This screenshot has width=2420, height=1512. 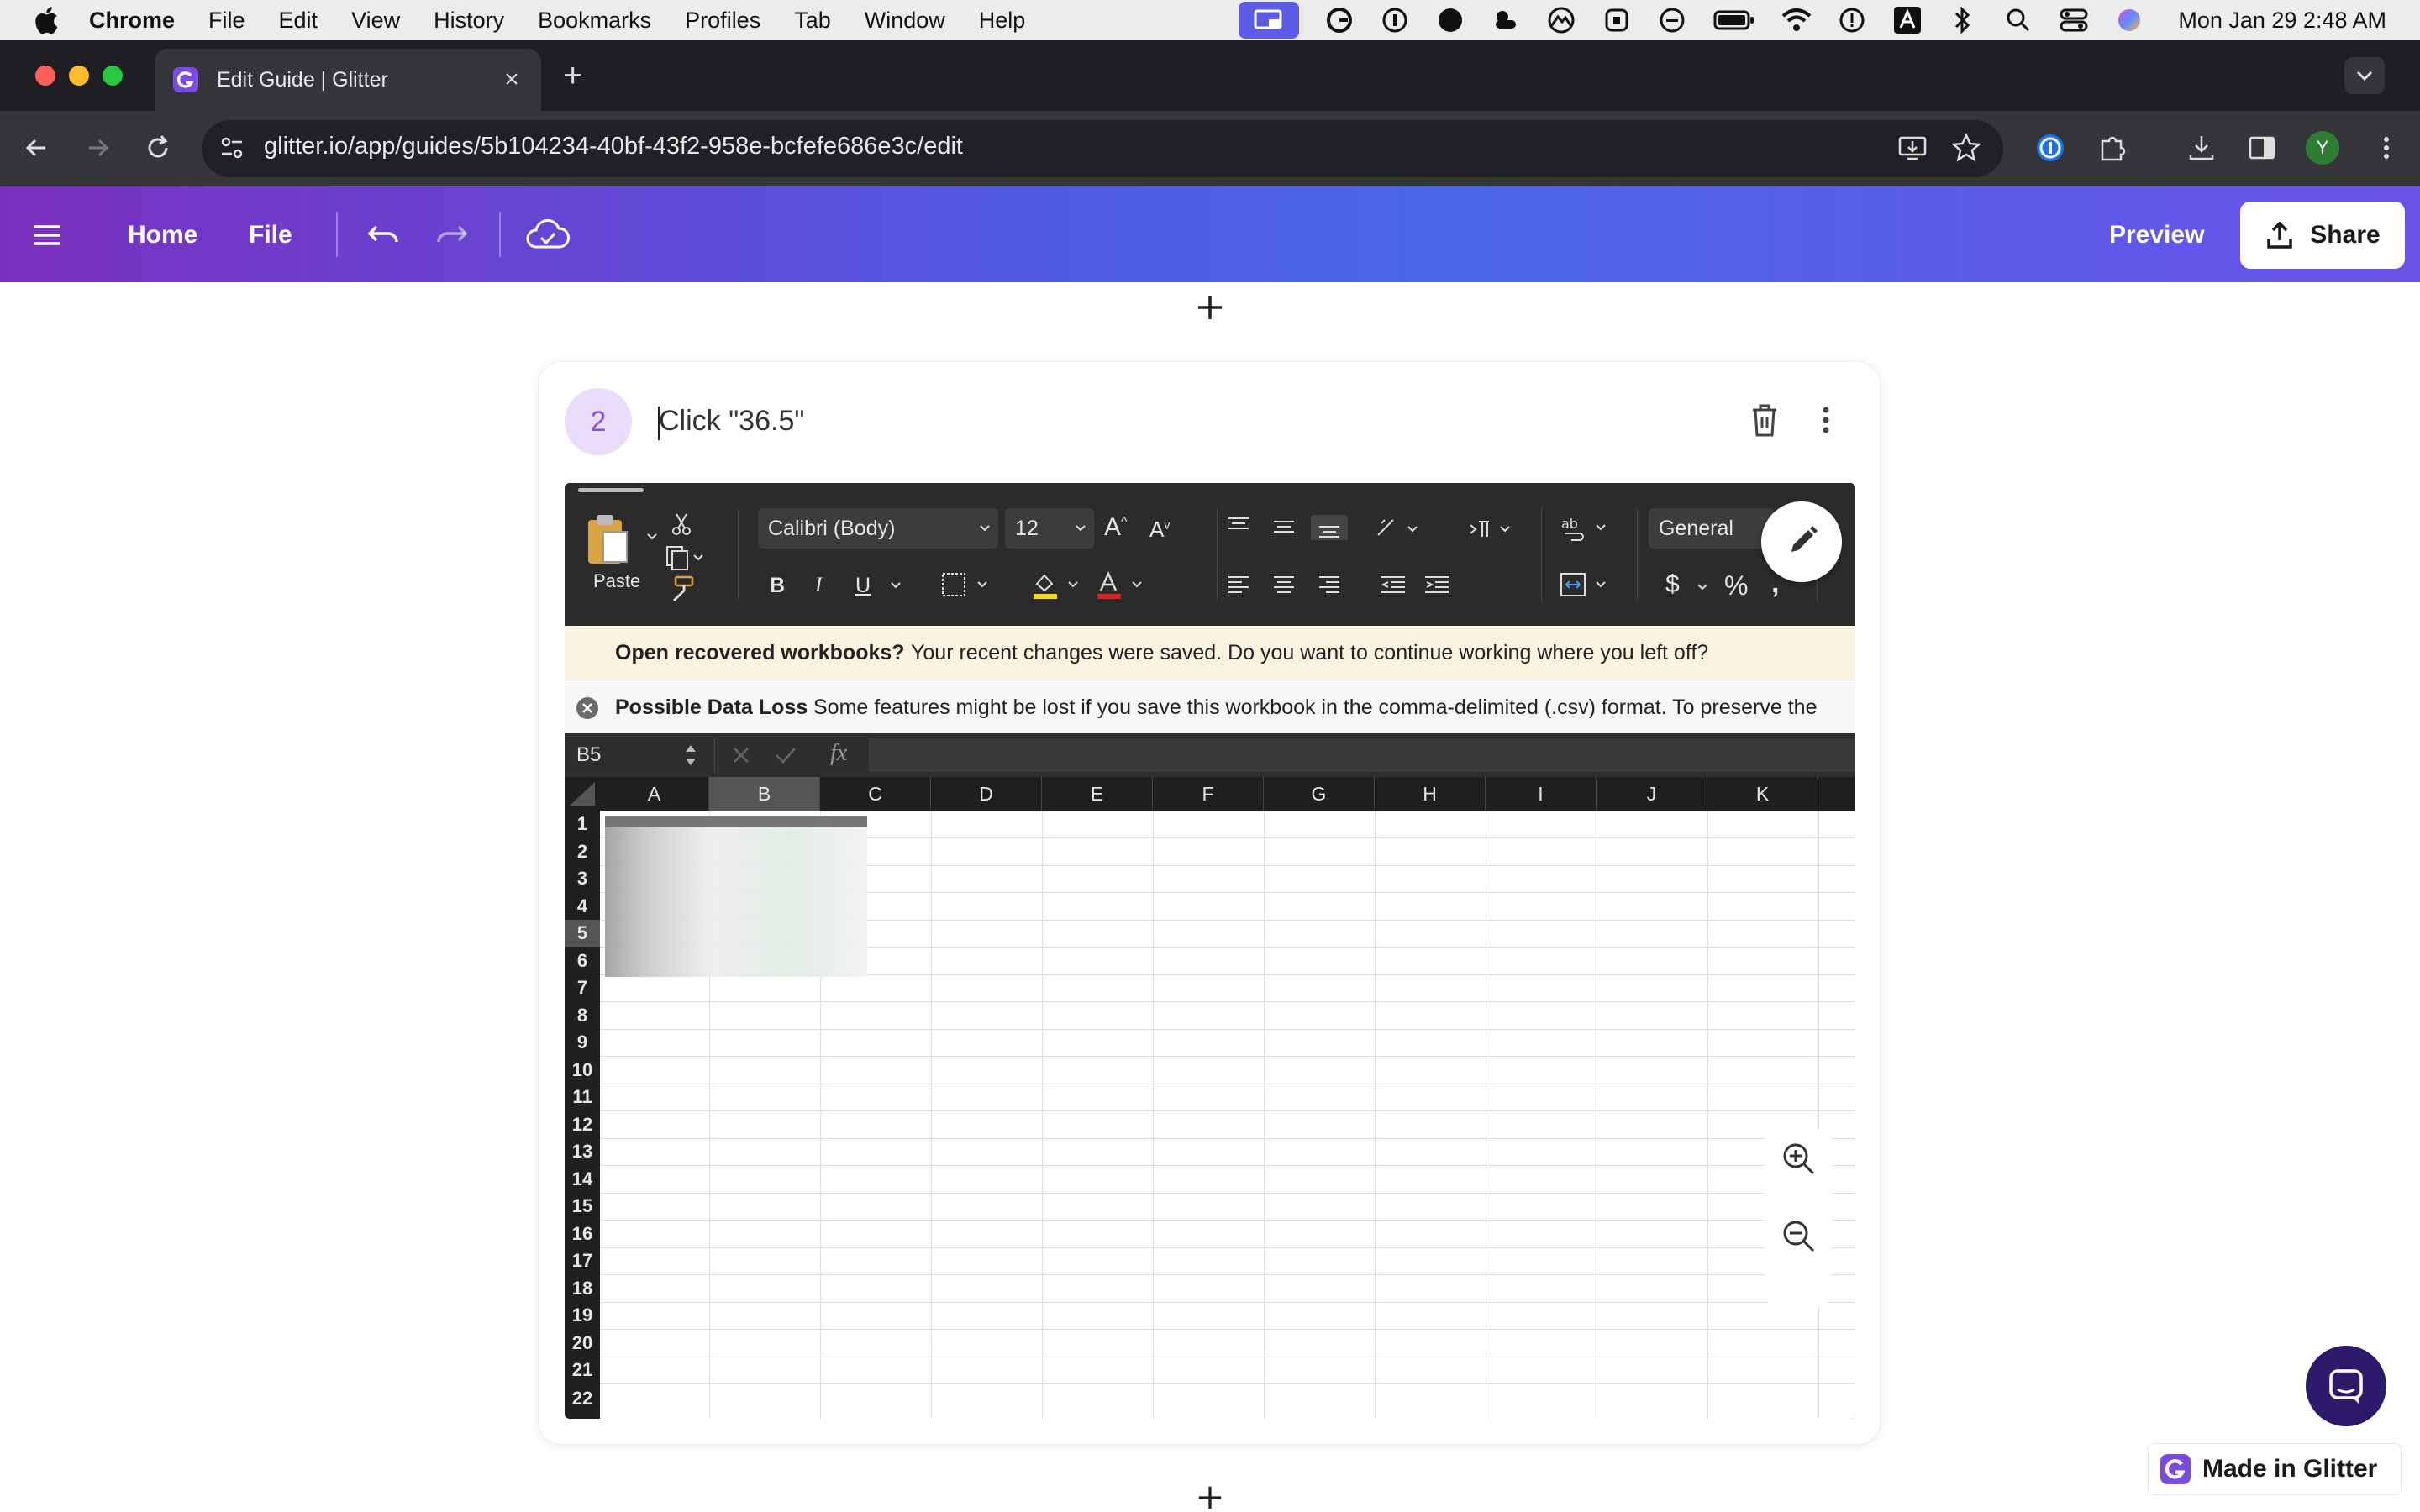 I want to click on row-header: 22, so click(x=582, y=1401).